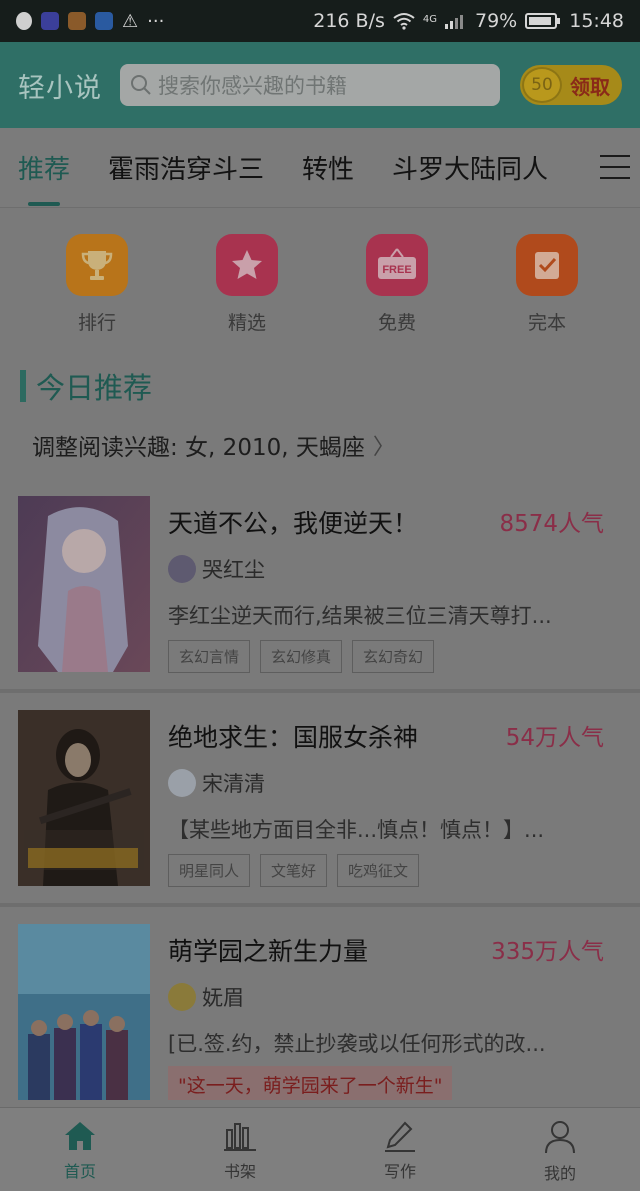 The height and width of the screenshot is (1191, 640). I want to click on book-tag: 玄幻修真, so click(301, 656).